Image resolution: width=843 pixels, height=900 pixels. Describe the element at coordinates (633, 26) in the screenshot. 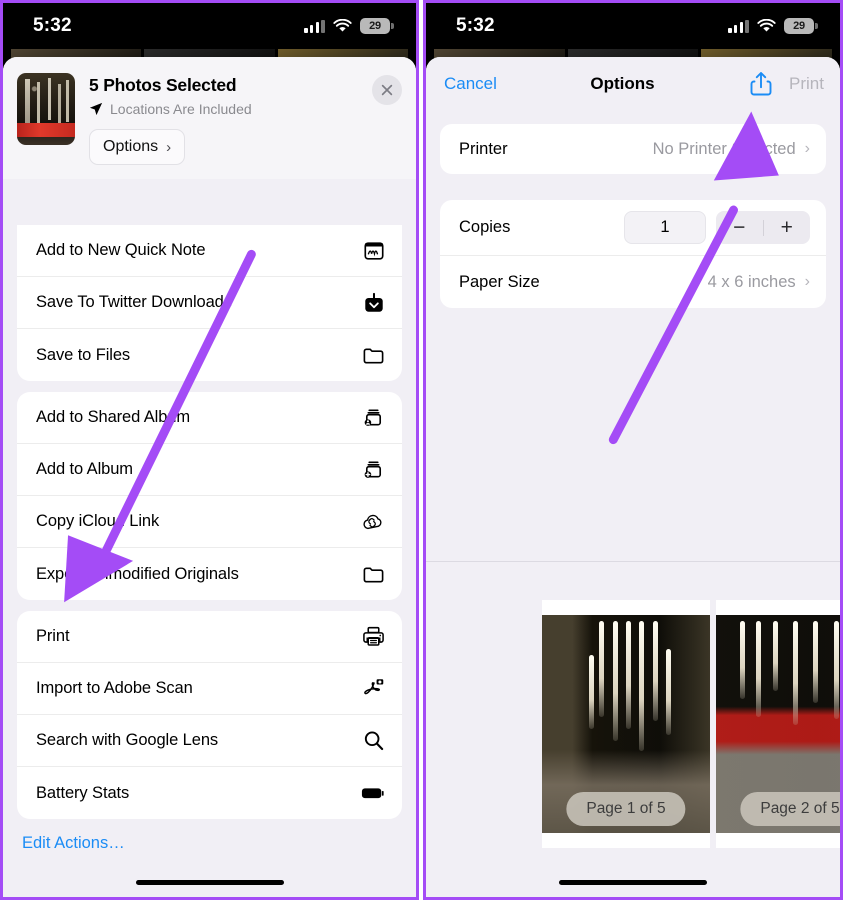

I see `status-bar-right: 5:32 29` at that location.